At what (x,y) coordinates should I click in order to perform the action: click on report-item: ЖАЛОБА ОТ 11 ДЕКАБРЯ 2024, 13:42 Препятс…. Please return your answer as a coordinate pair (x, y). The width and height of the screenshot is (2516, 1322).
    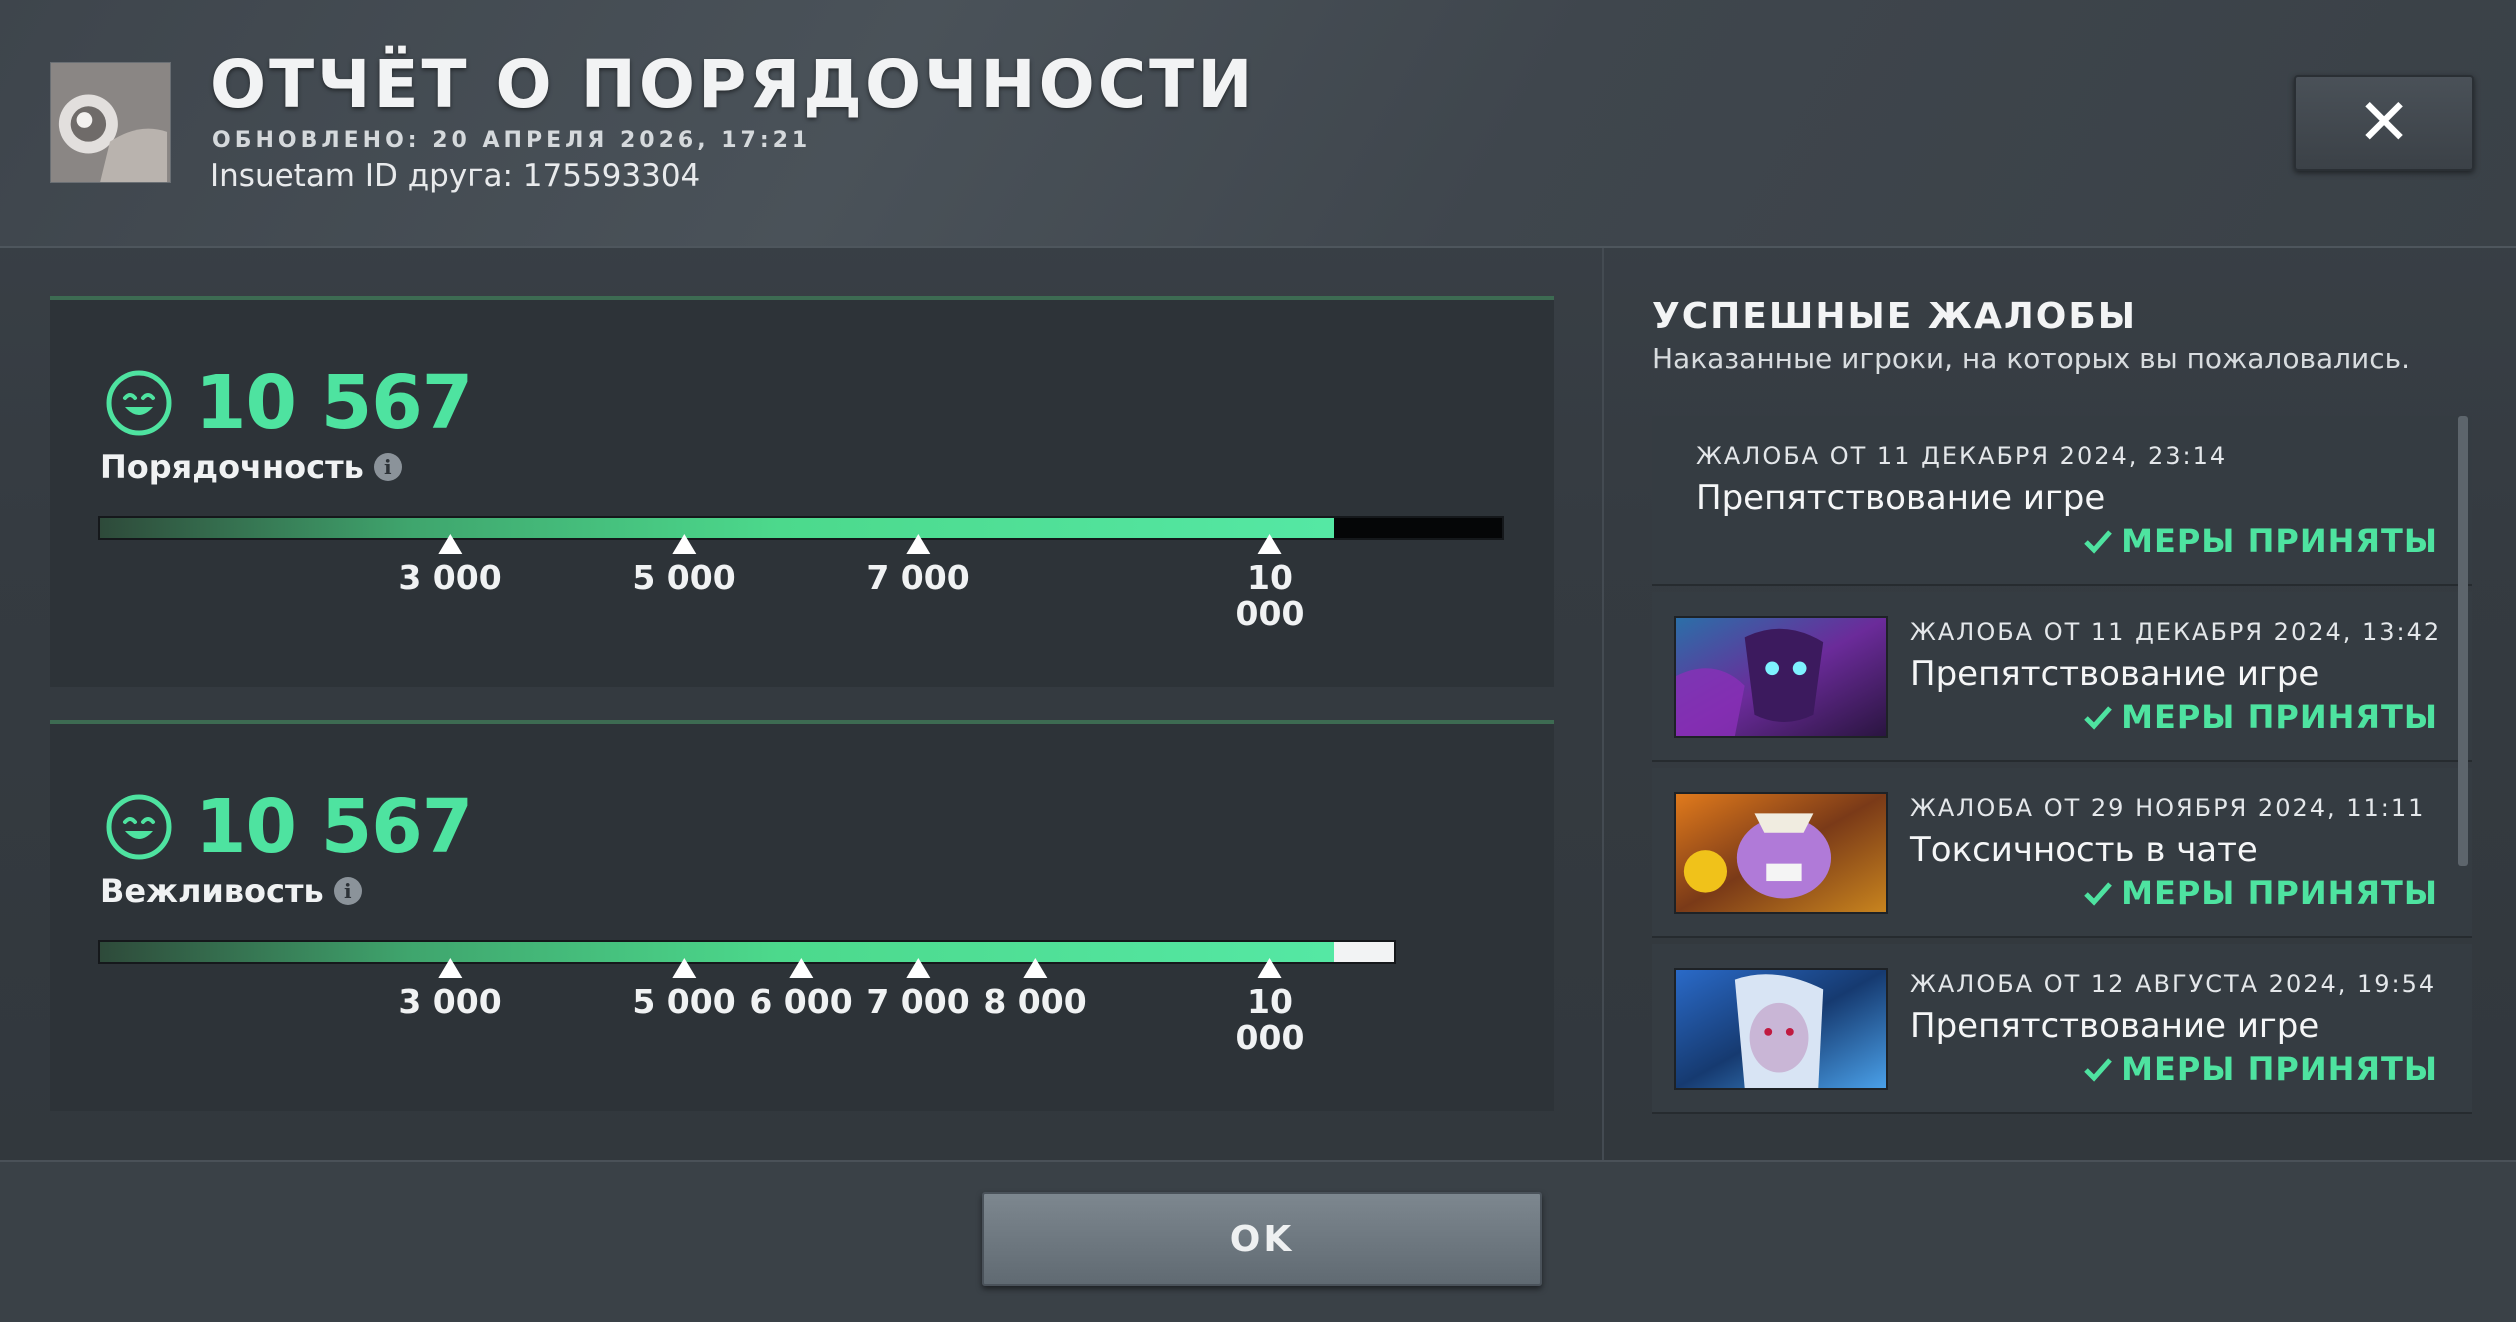
    Looking at the image, I should click on (2062, 677).